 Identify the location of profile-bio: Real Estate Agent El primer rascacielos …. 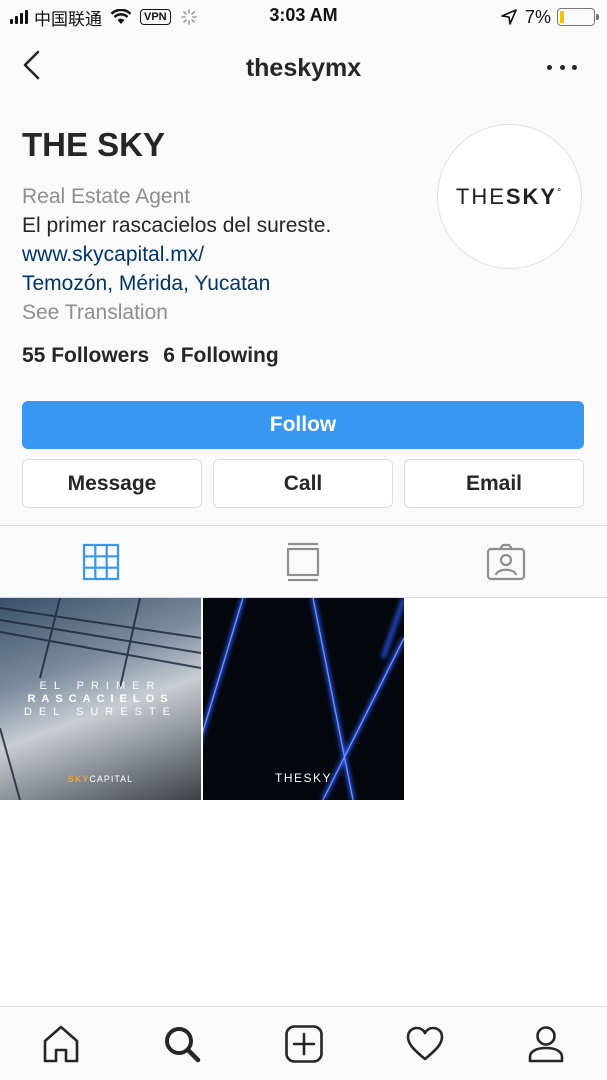
(176, 254).